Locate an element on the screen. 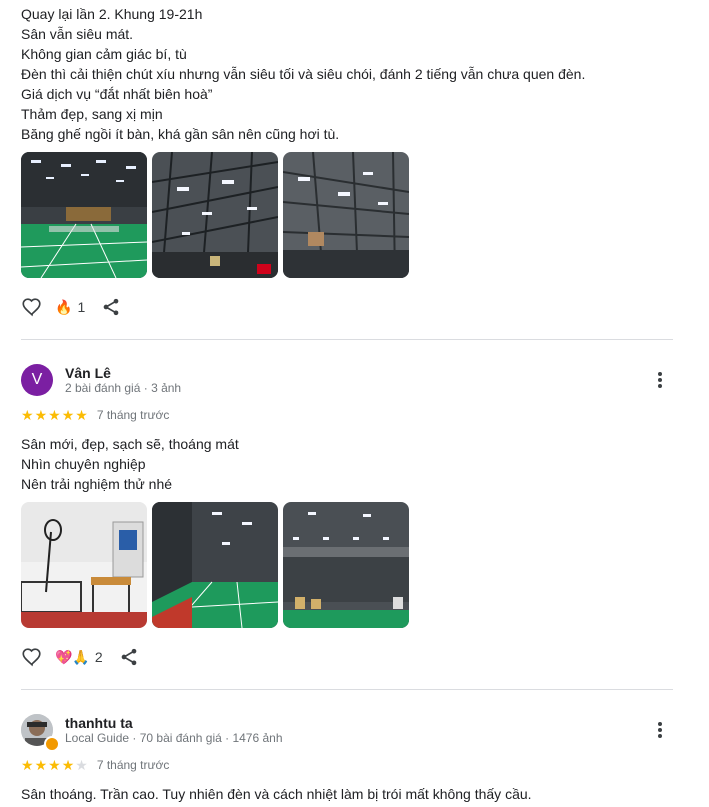 Image resolution: width=709 pixels, height=807 pixels. reaction-summary: 💖🙏 2 is located at coordinates (79, 657).